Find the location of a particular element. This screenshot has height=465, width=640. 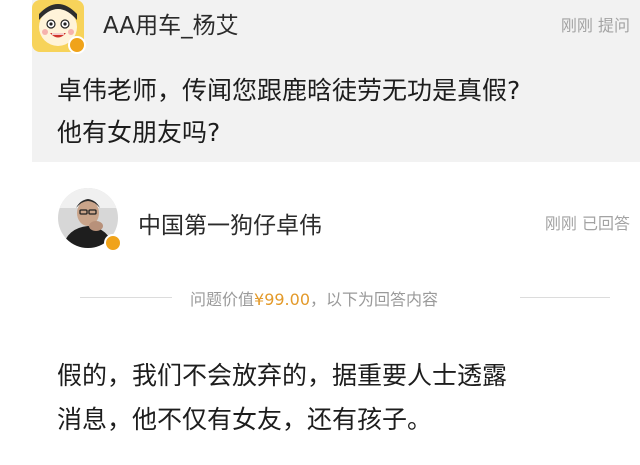

price-prefix: 问题价值 is located at coordinates (222, 299).